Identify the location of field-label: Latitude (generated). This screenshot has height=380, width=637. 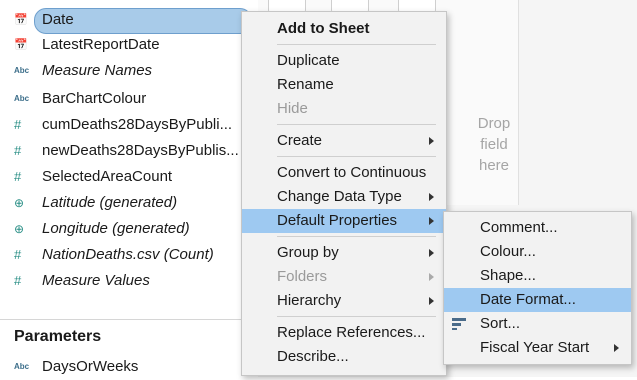
(110, 202).